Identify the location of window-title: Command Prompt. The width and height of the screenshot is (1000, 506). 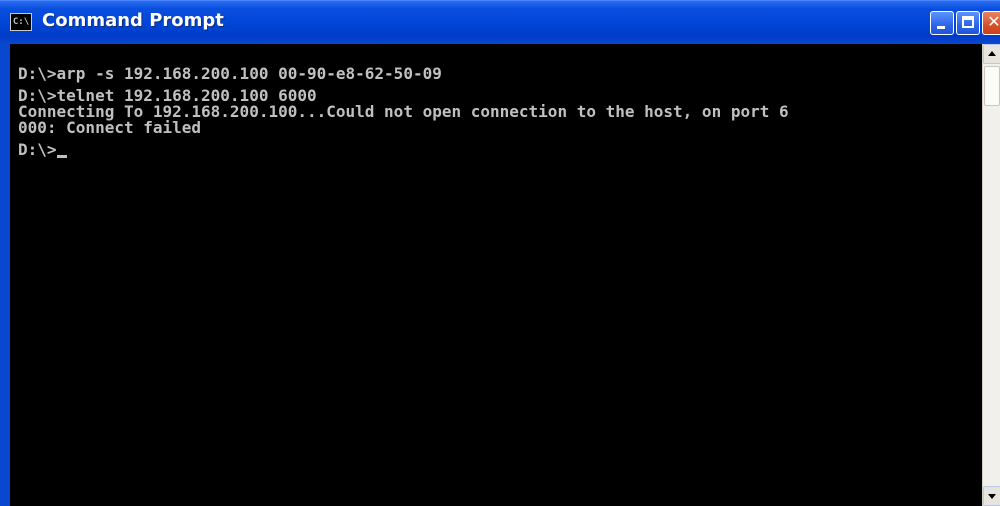
(133, 20).